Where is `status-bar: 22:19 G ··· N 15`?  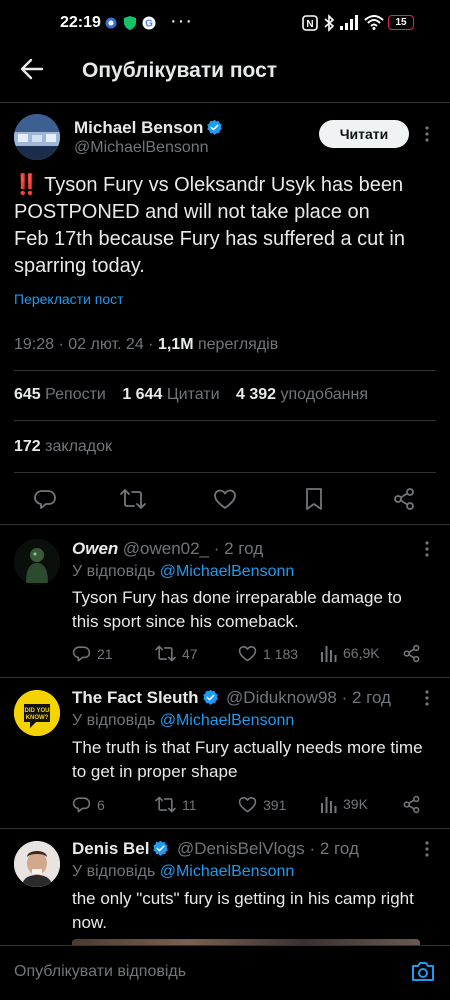
status-bar: 22:19 G ··· N 15 is located at coordinates (225, 22).